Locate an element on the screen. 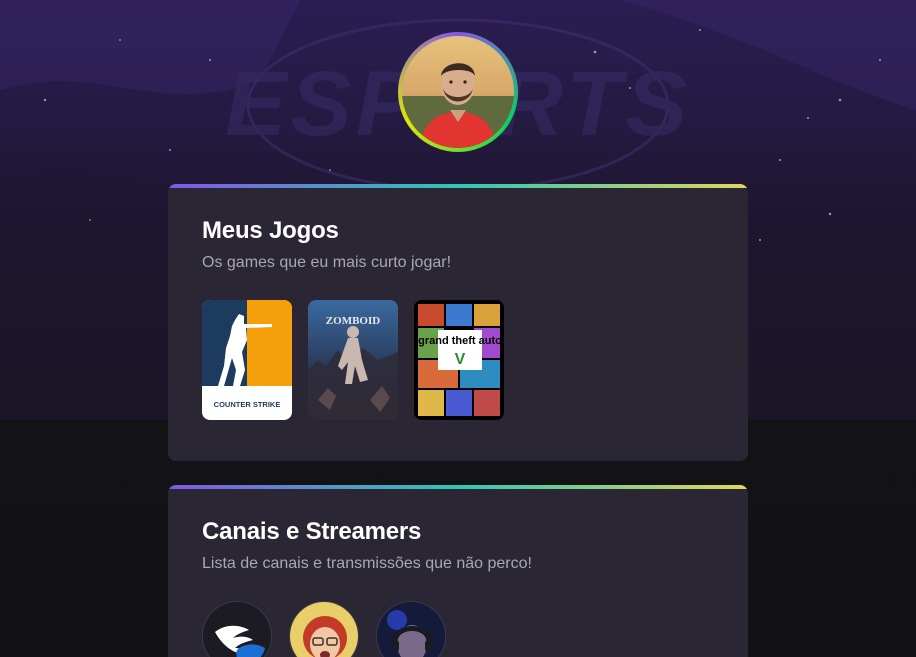  streamer-avatar-headset is located at coordinates (411, 629).